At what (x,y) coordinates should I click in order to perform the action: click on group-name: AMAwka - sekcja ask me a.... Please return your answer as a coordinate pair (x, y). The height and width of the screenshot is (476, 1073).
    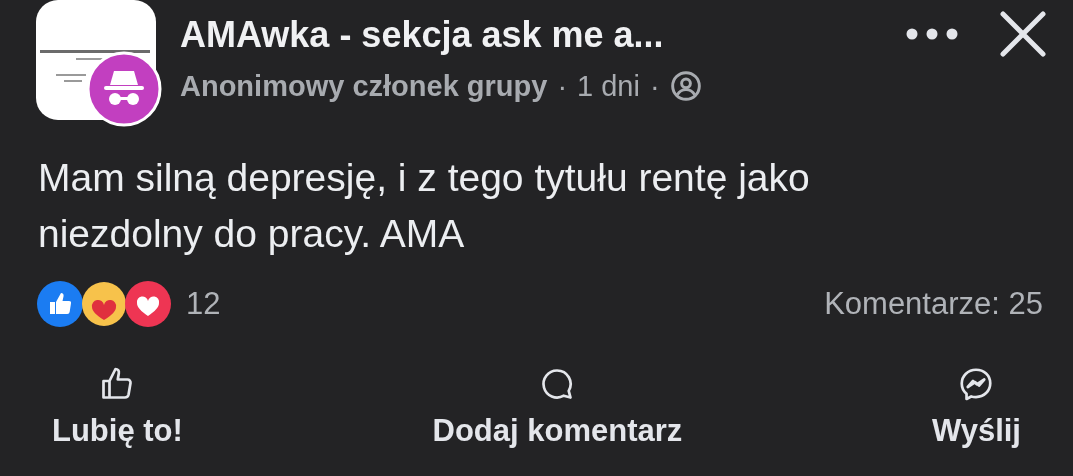
    Looking at the image, I should click on (542, 35).